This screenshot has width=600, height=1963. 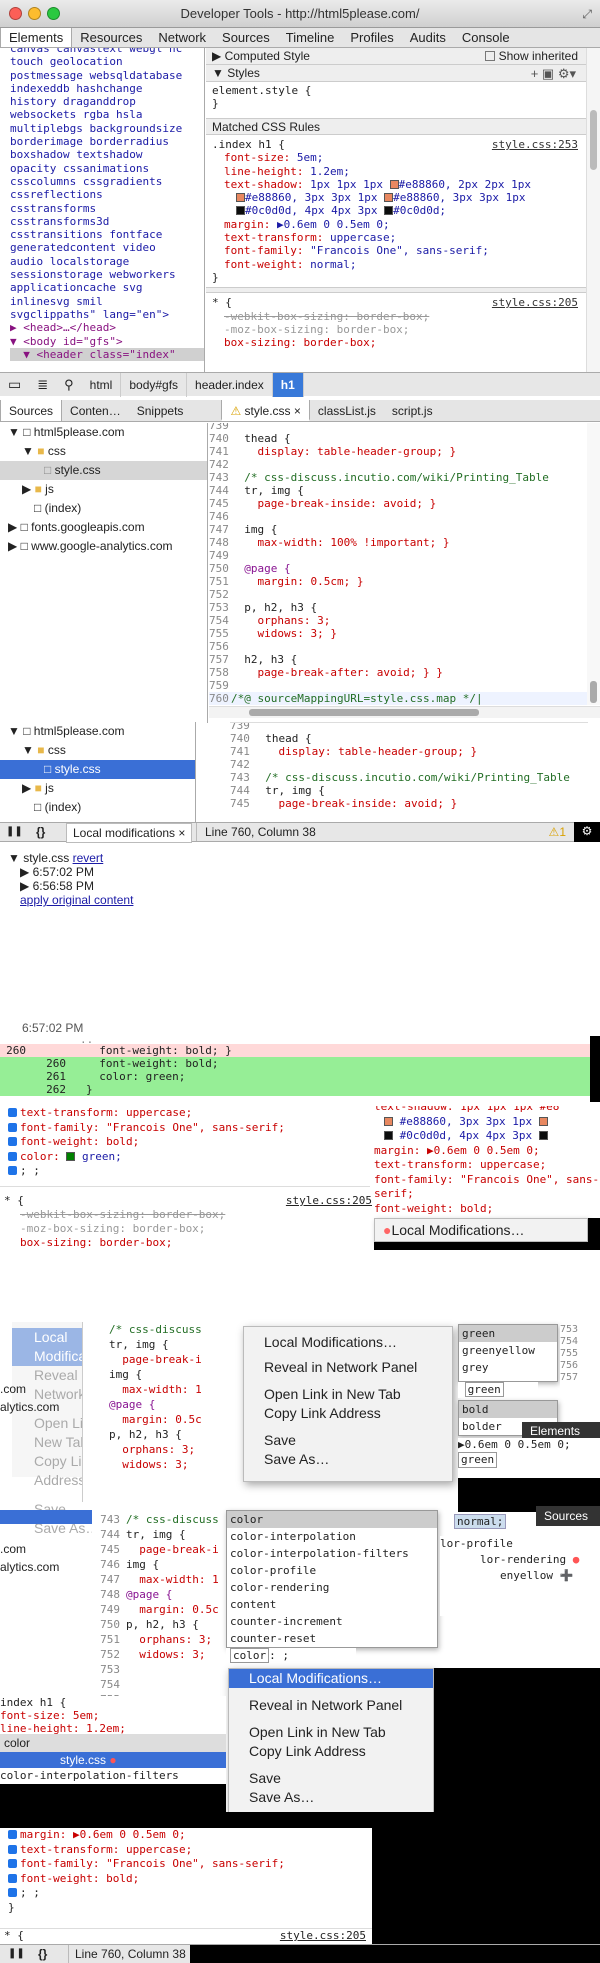 What do you see at coordinates (331, 1732) in the screenshot?
I see `menu2-open-link: Open Link in New Tab` at bounding box center [331, 1732].